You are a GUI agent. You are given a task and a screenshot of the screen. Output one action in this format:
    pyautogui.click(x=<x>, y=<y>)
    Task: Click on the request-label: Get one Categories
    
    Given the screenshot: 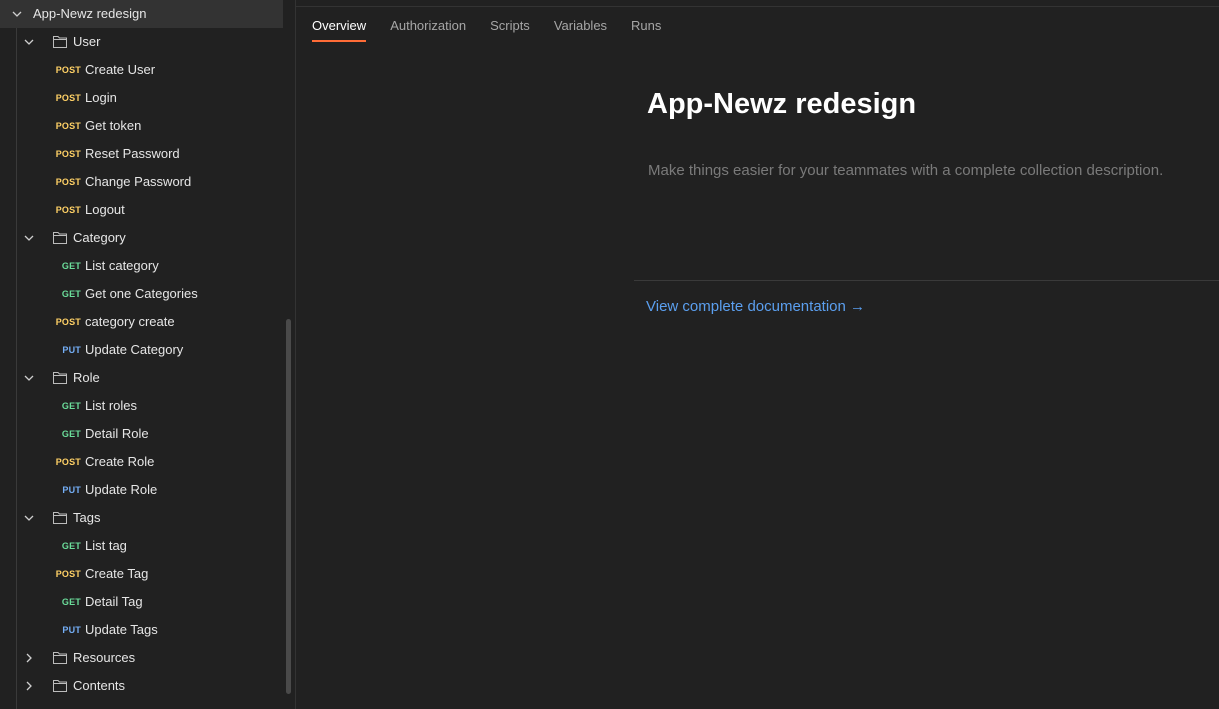 What is the action you would take?
    pyautogui.click(x=141, y=293)
    